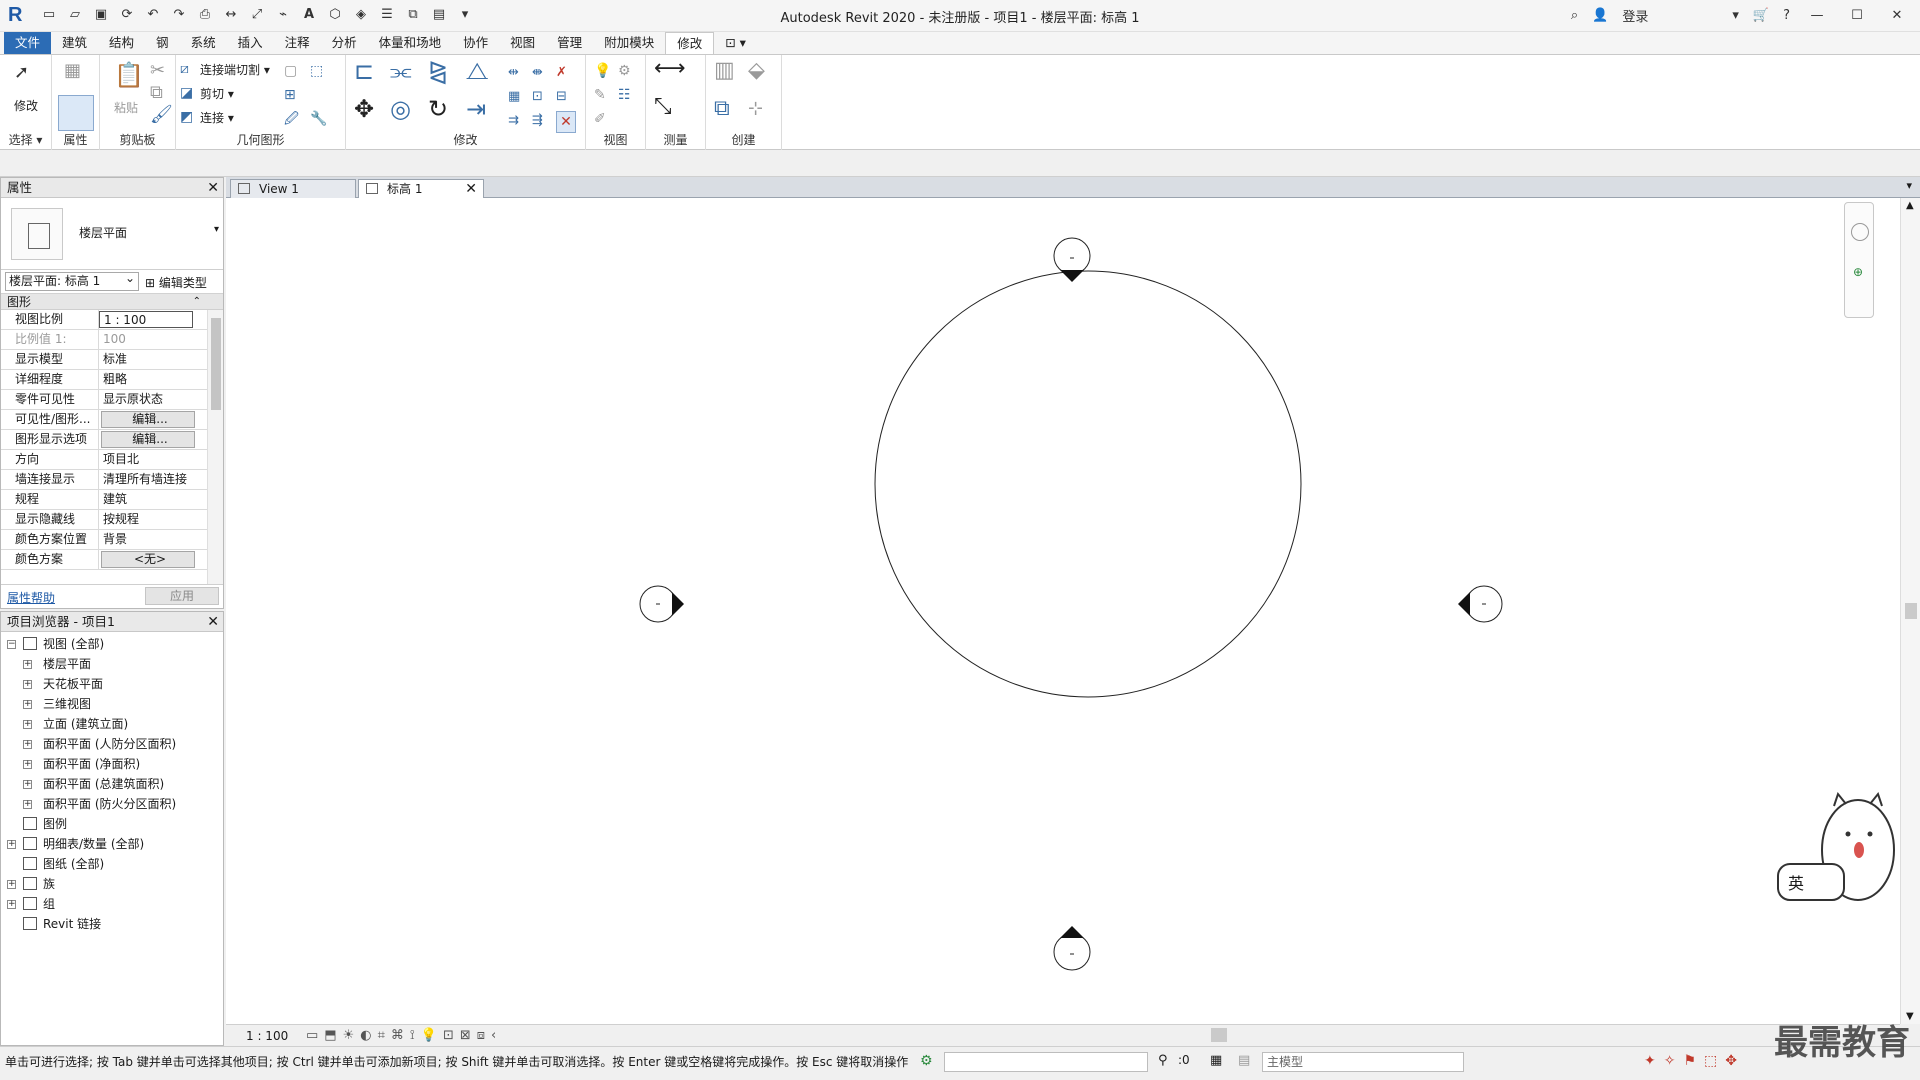  Describe the element at coordinates (1046, 1062) in the screenshot. I see `workset-select` at that location.